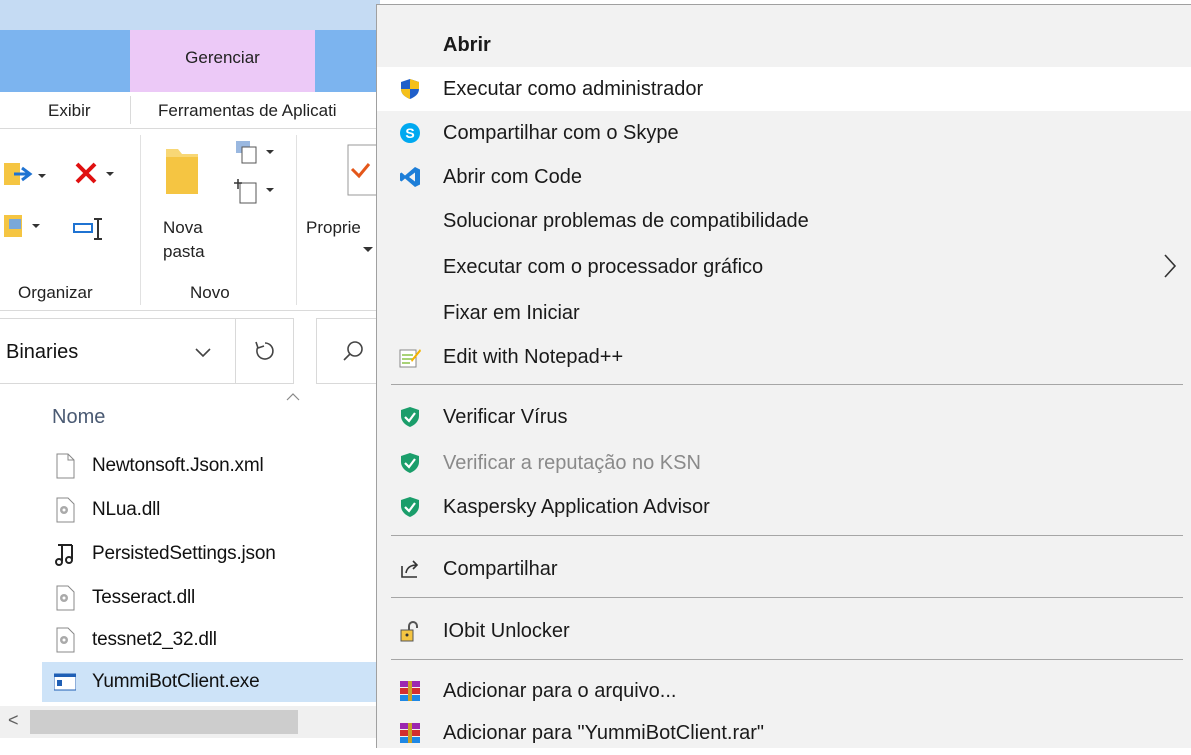 The image size is (1191, 755). I want to click on rename-icon, so click(90, 229).